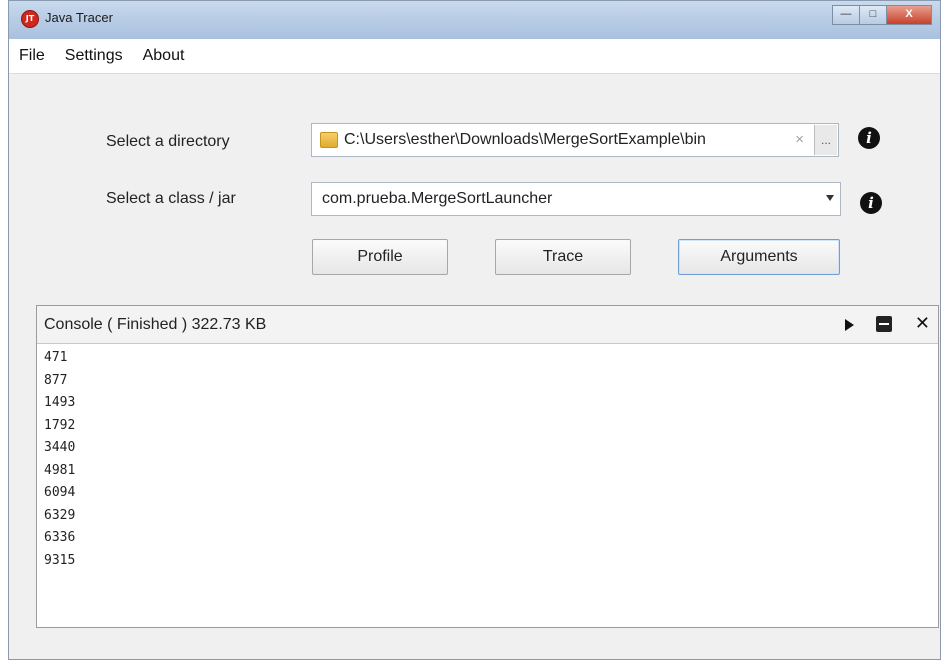  What do you see at coordinates (60, 425) in the screenshot?
I see `console-line: 1792` at bounding box center [60, 425].